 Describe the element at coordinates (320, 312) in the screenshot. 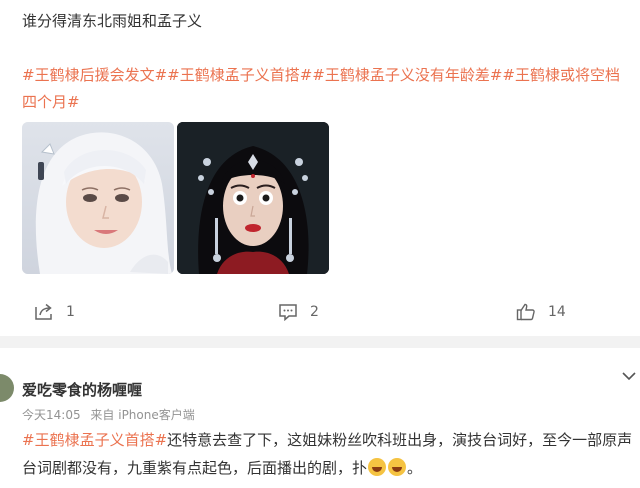

I see `post-action-bar: 1 2 14` at that location.